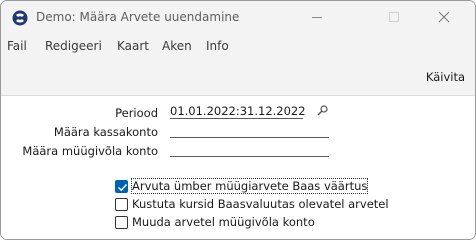 The image size is (476, 240). Describe the element at coordinates (322, 111) in the screenshot. I see `paste-lookup-icon` at that location.